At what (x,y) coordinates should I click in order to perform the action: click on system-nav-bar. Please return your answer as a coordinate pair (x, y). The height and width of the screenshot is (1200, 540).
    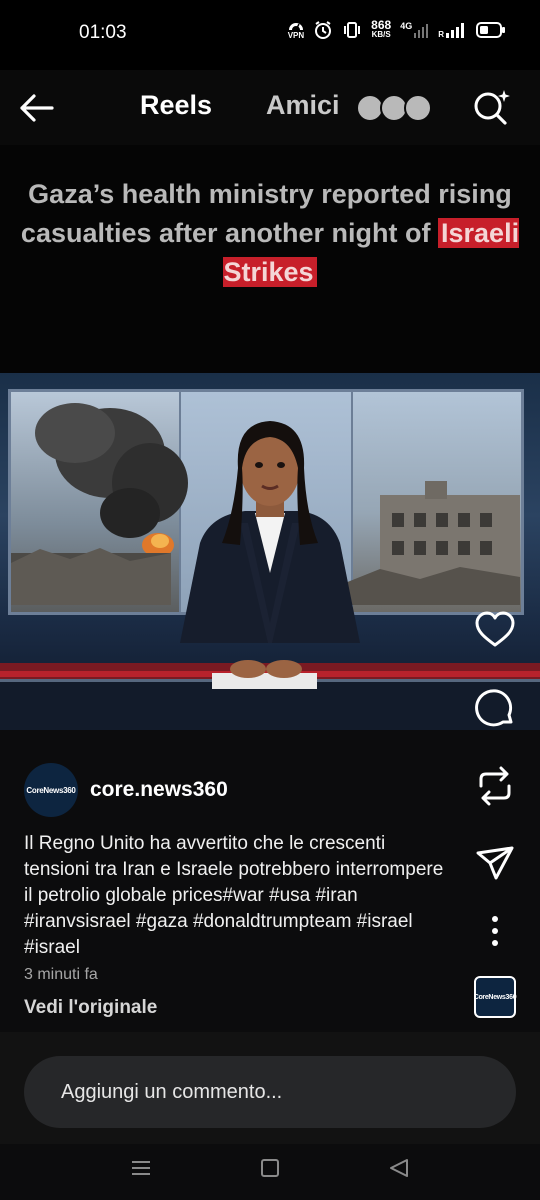
    Looking at the image, I should click on (270, 1172).